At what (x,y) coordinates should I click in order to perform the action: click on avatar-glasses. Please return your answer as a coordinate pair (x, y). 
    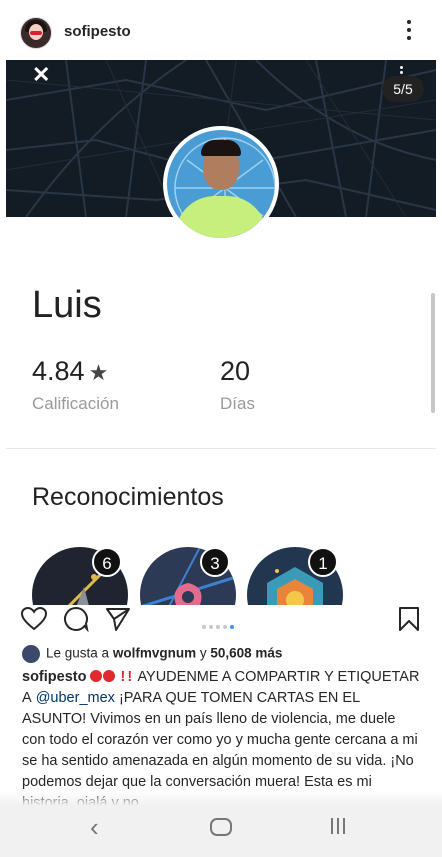
    Looking at the image, I should click on (36, 33).